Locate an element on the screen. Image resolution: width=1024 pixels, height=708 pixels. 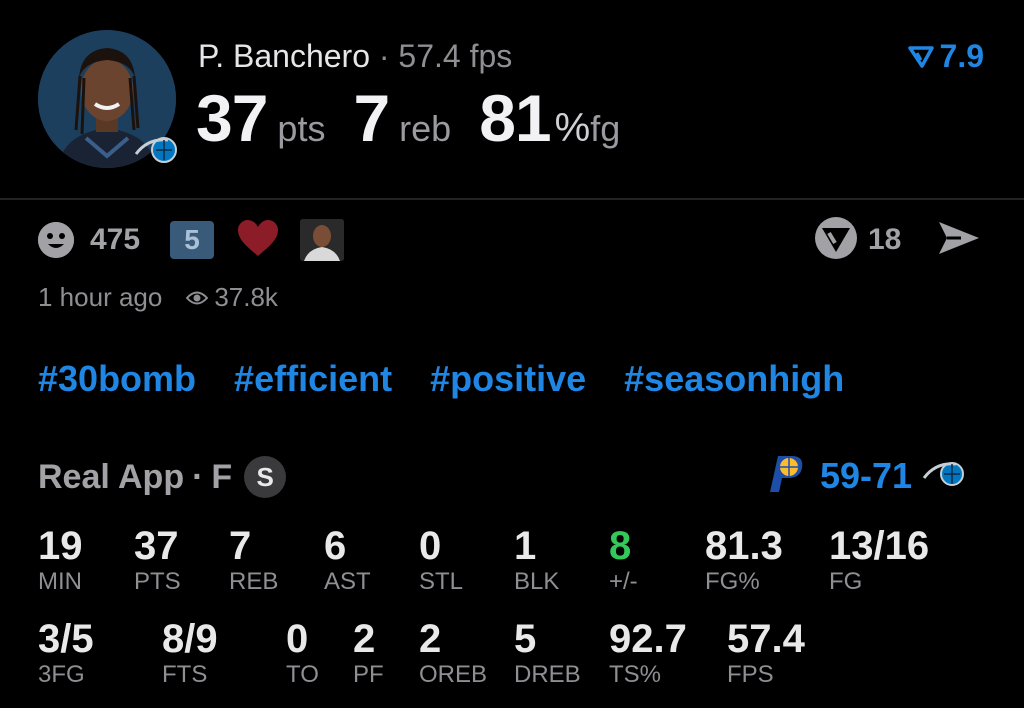
stat-ts-pct: 92.7 TS% is located at coordinates (648, 653).